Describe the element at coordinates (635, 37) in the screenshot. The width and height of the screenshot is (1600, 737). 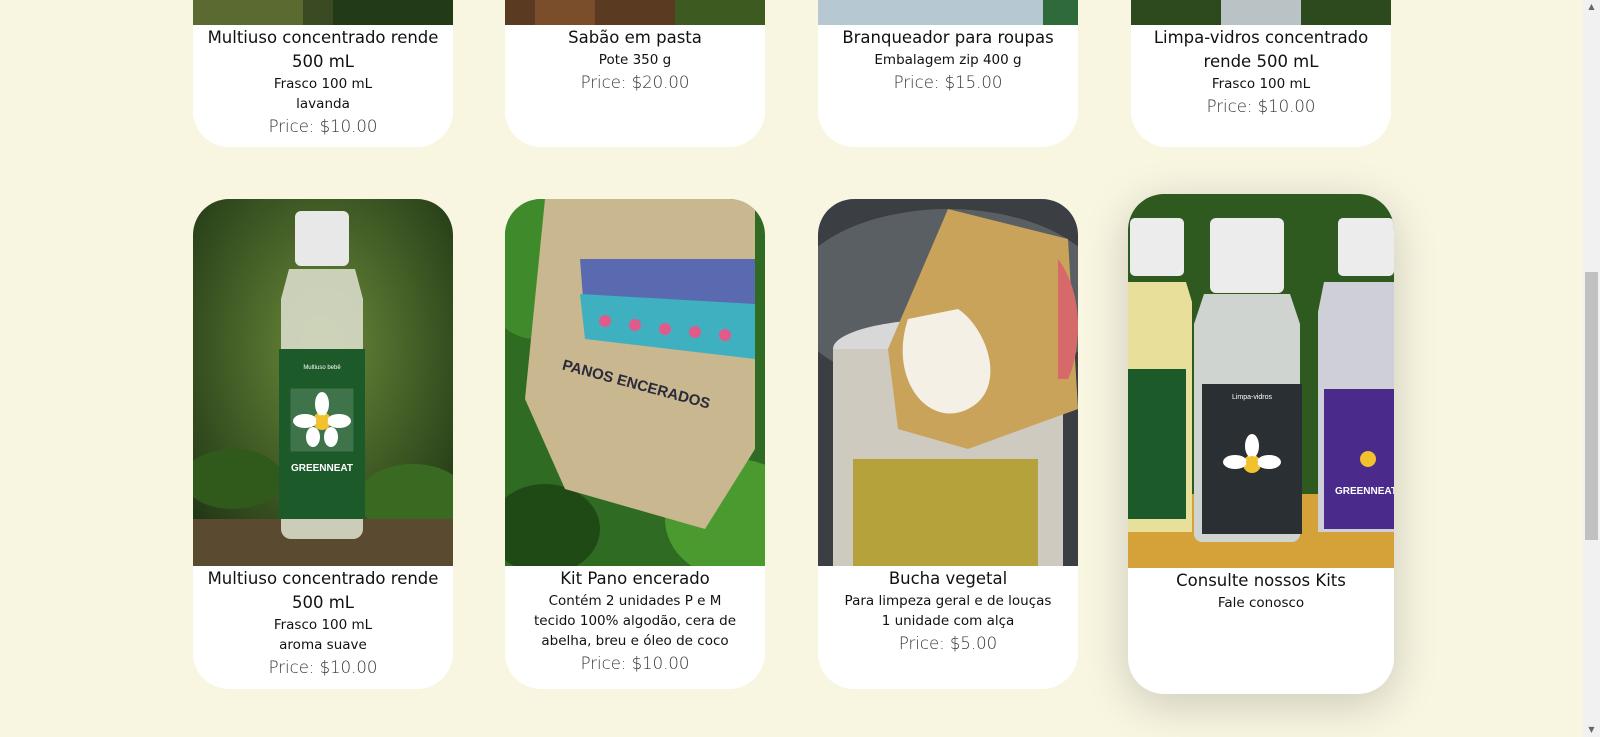
I see `product-title: Sabão em pasta` at that location.